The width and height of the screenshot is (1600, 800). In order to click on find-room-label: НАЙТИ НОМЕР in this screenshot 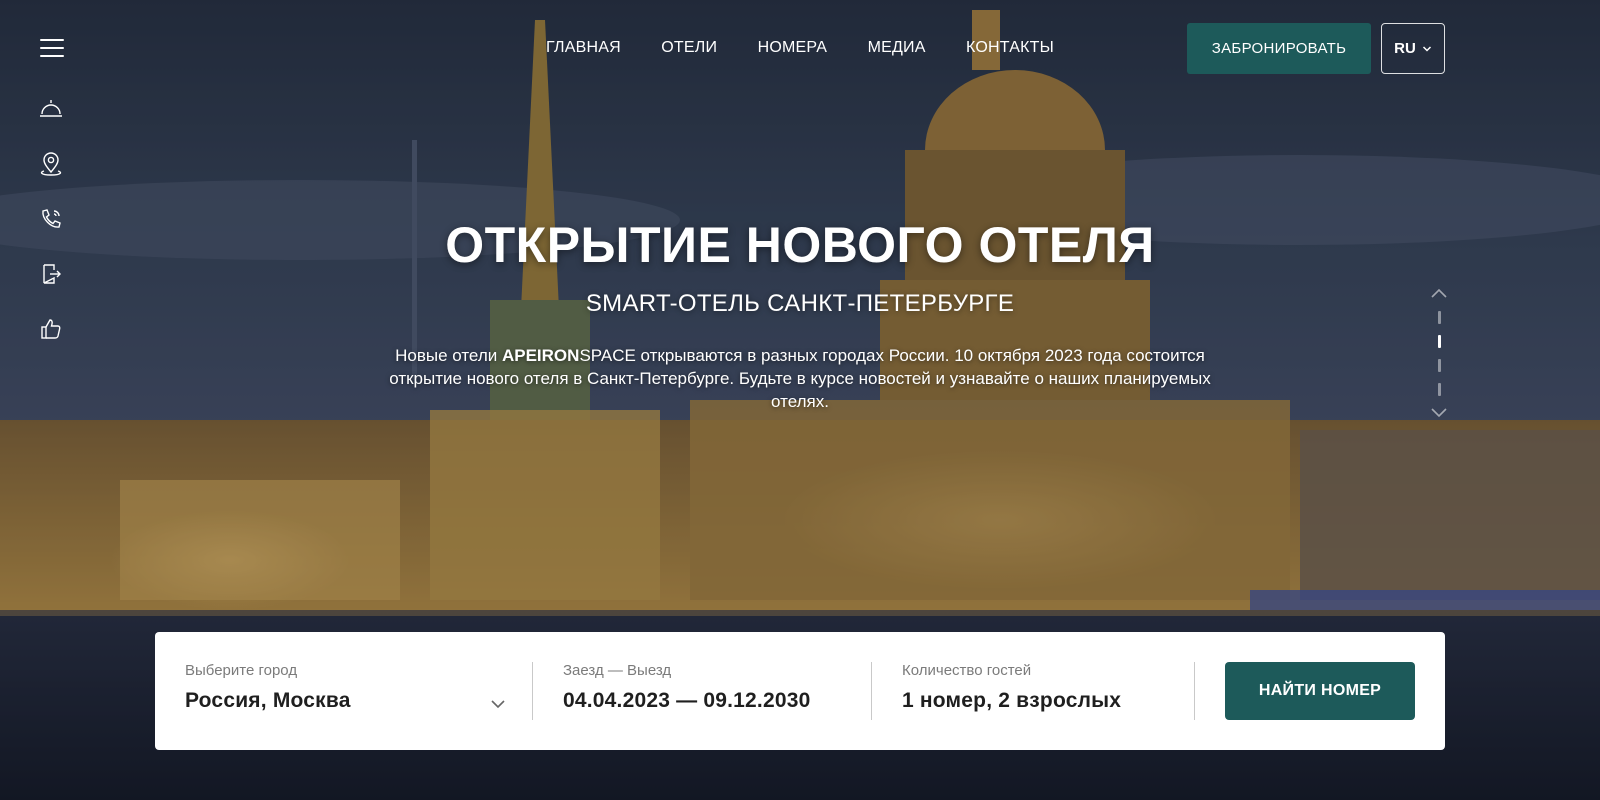, I will do `click(1320, 690)`.